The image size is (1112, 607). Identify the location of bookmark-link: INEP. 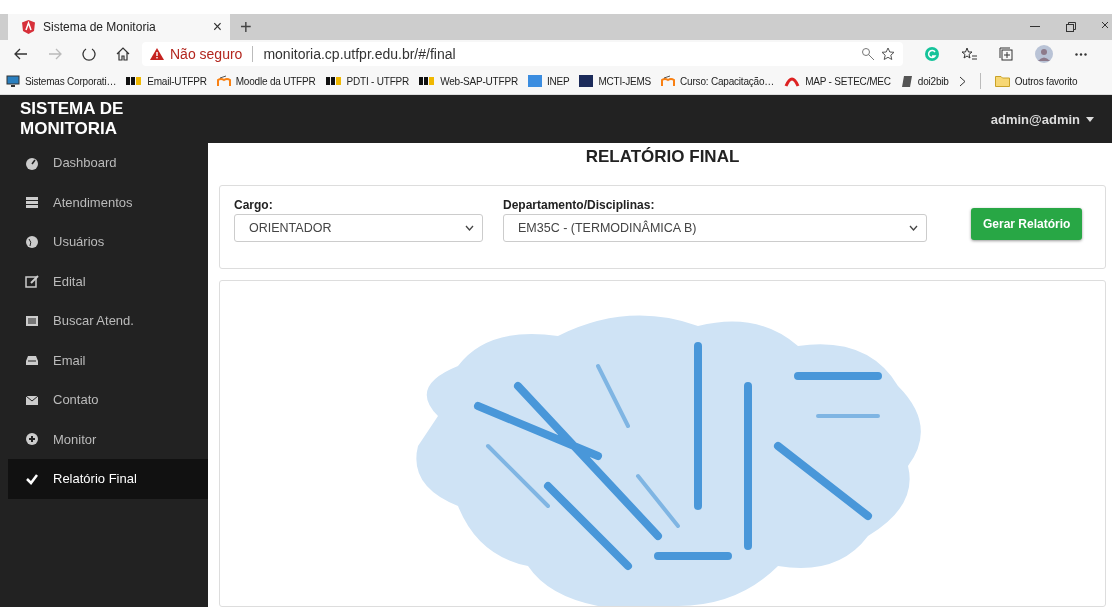
(558, 81).